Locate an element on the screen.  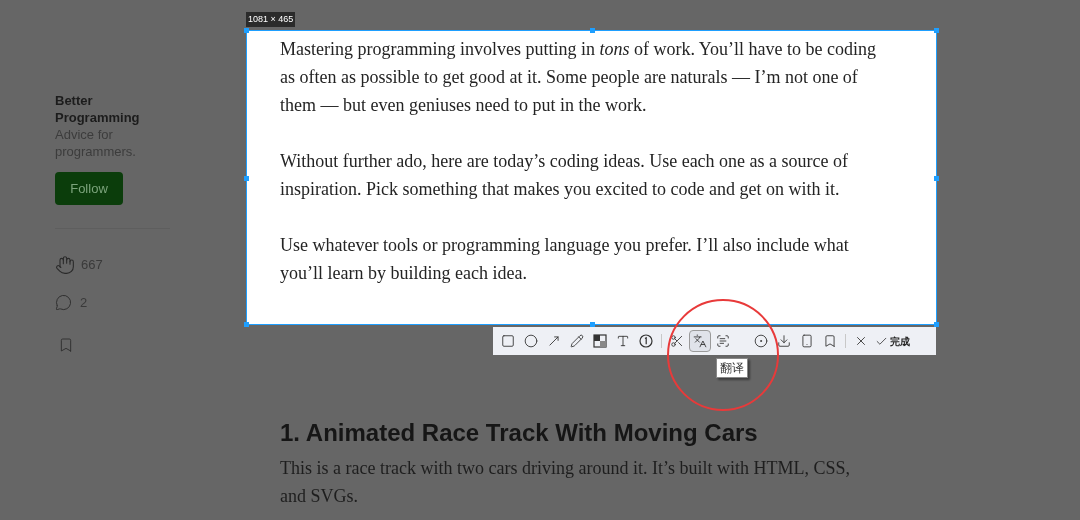
scan-text-icon is located at coordinates (723, 341).